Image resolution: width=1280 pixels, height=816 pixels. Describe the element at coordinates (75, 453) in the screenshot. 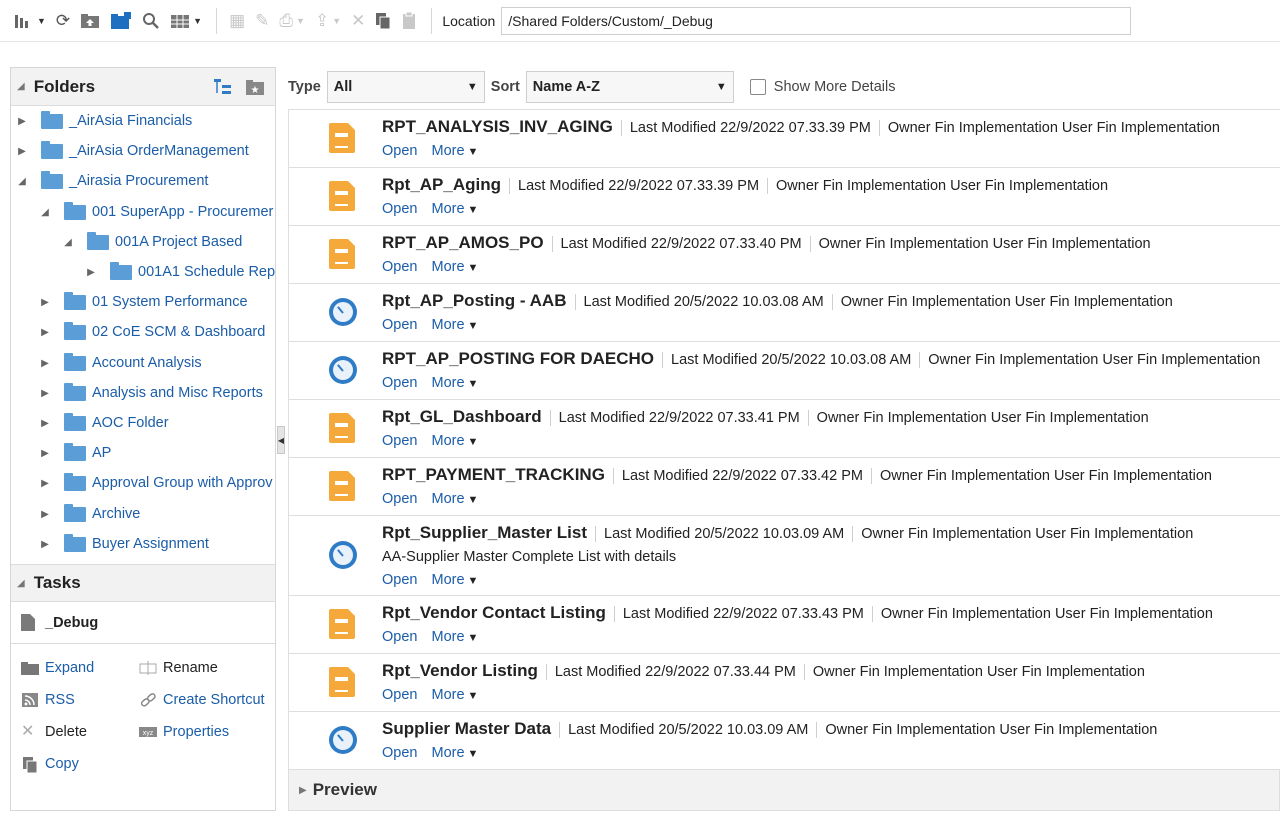

I see `tree-item: ▶ AP` at that location.